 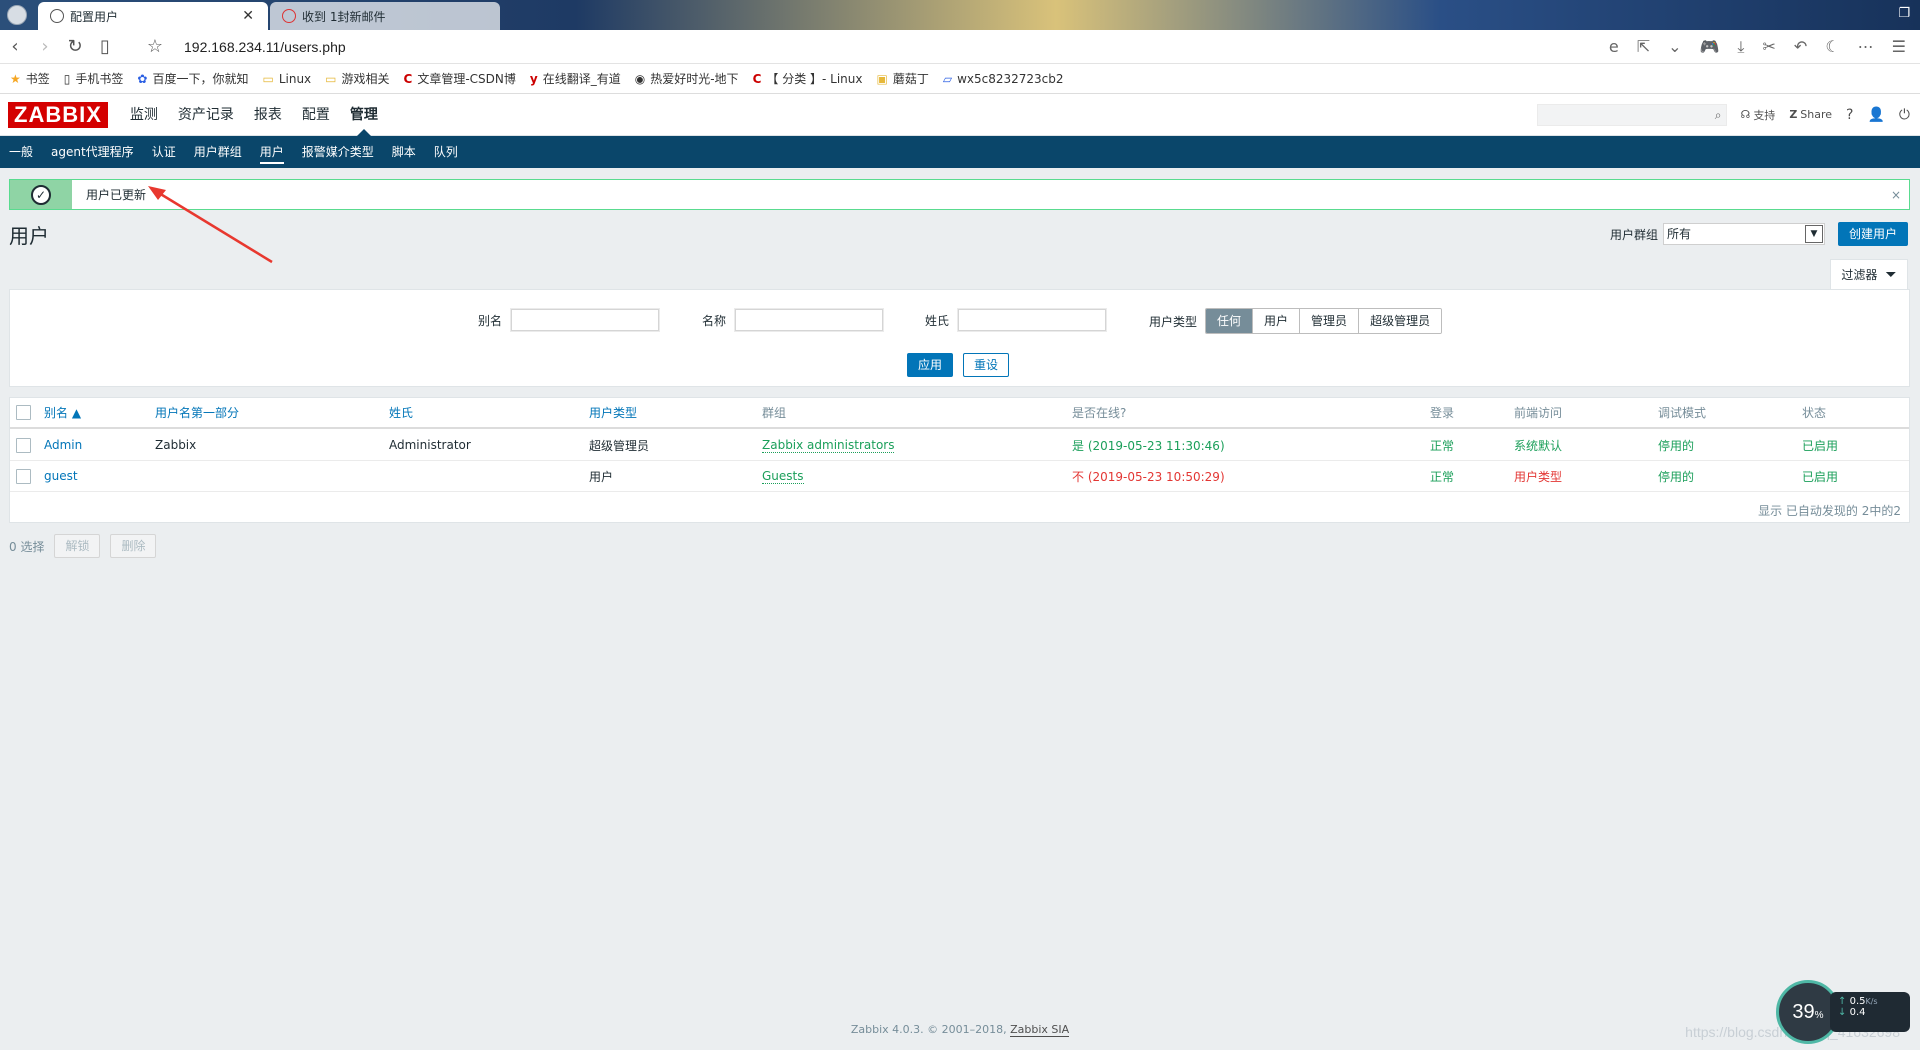 What do you see at coordinates (1743, 234) in the screenshot?
I see `user-group-select: 所有 ▼` at bounding box center [1743, 234].